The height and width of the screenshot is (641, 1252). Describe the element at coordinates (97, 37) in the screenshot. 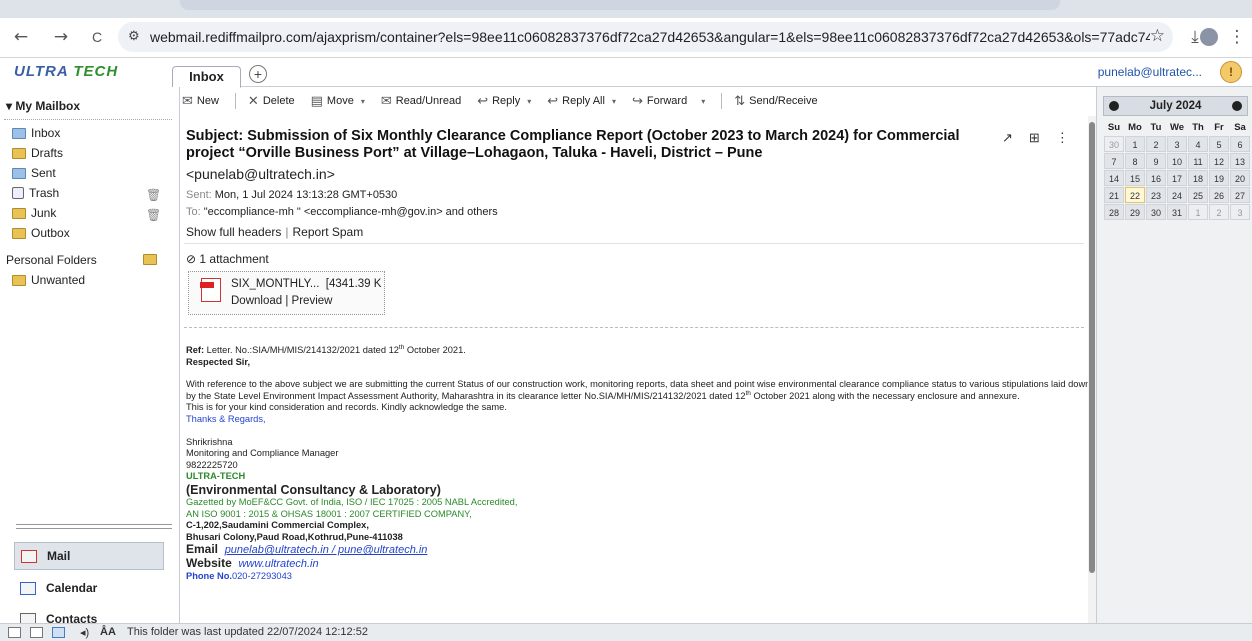

I see `reload-button: C` at that location.